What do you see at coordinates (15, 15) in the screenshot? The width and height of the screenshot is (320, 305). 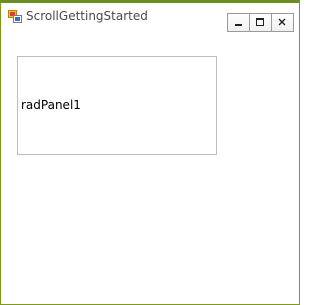 I see `app-icon` at bounding box center [15, 15].